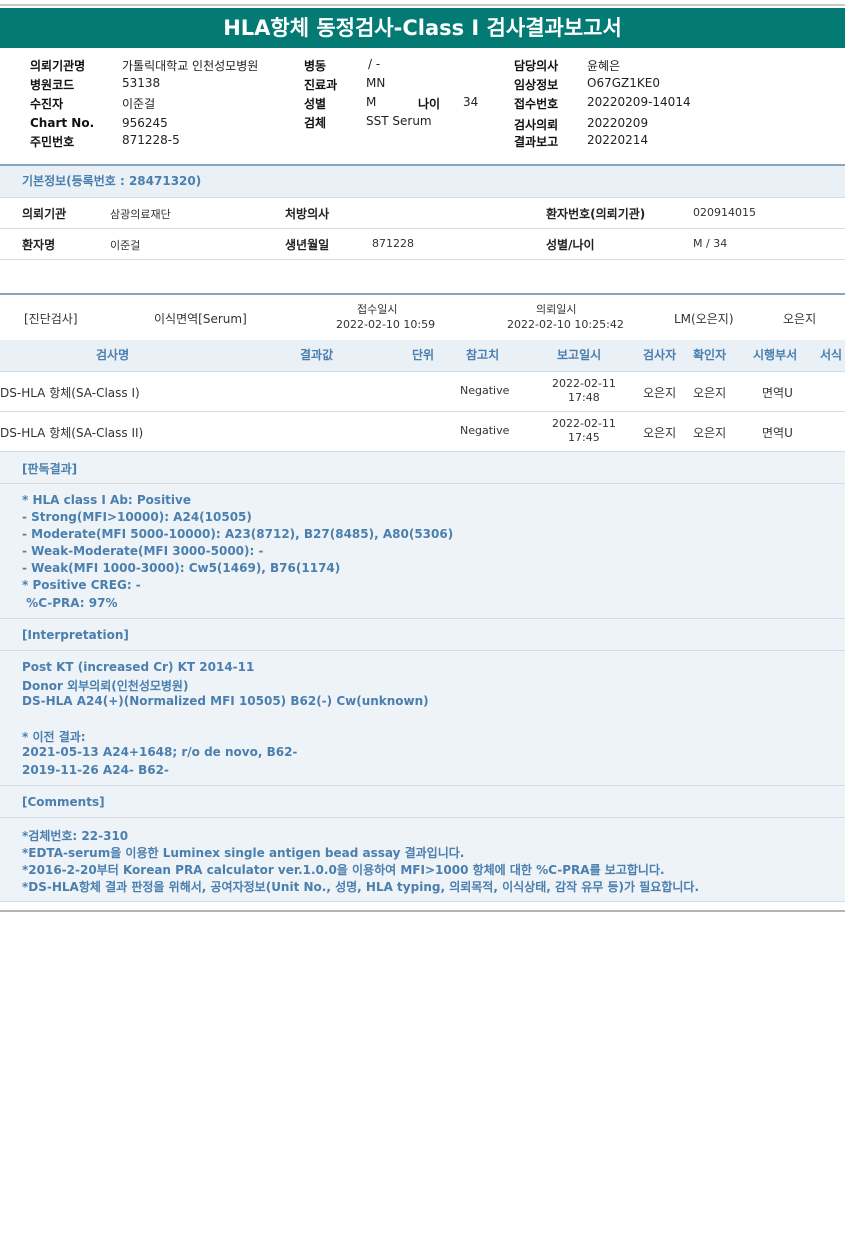 This screenshot has height=1240, width=845. Describe the element at coordinates (70, 603) in the screenshot. I see `judgment-line: %C-PRA: 97%` at that location.